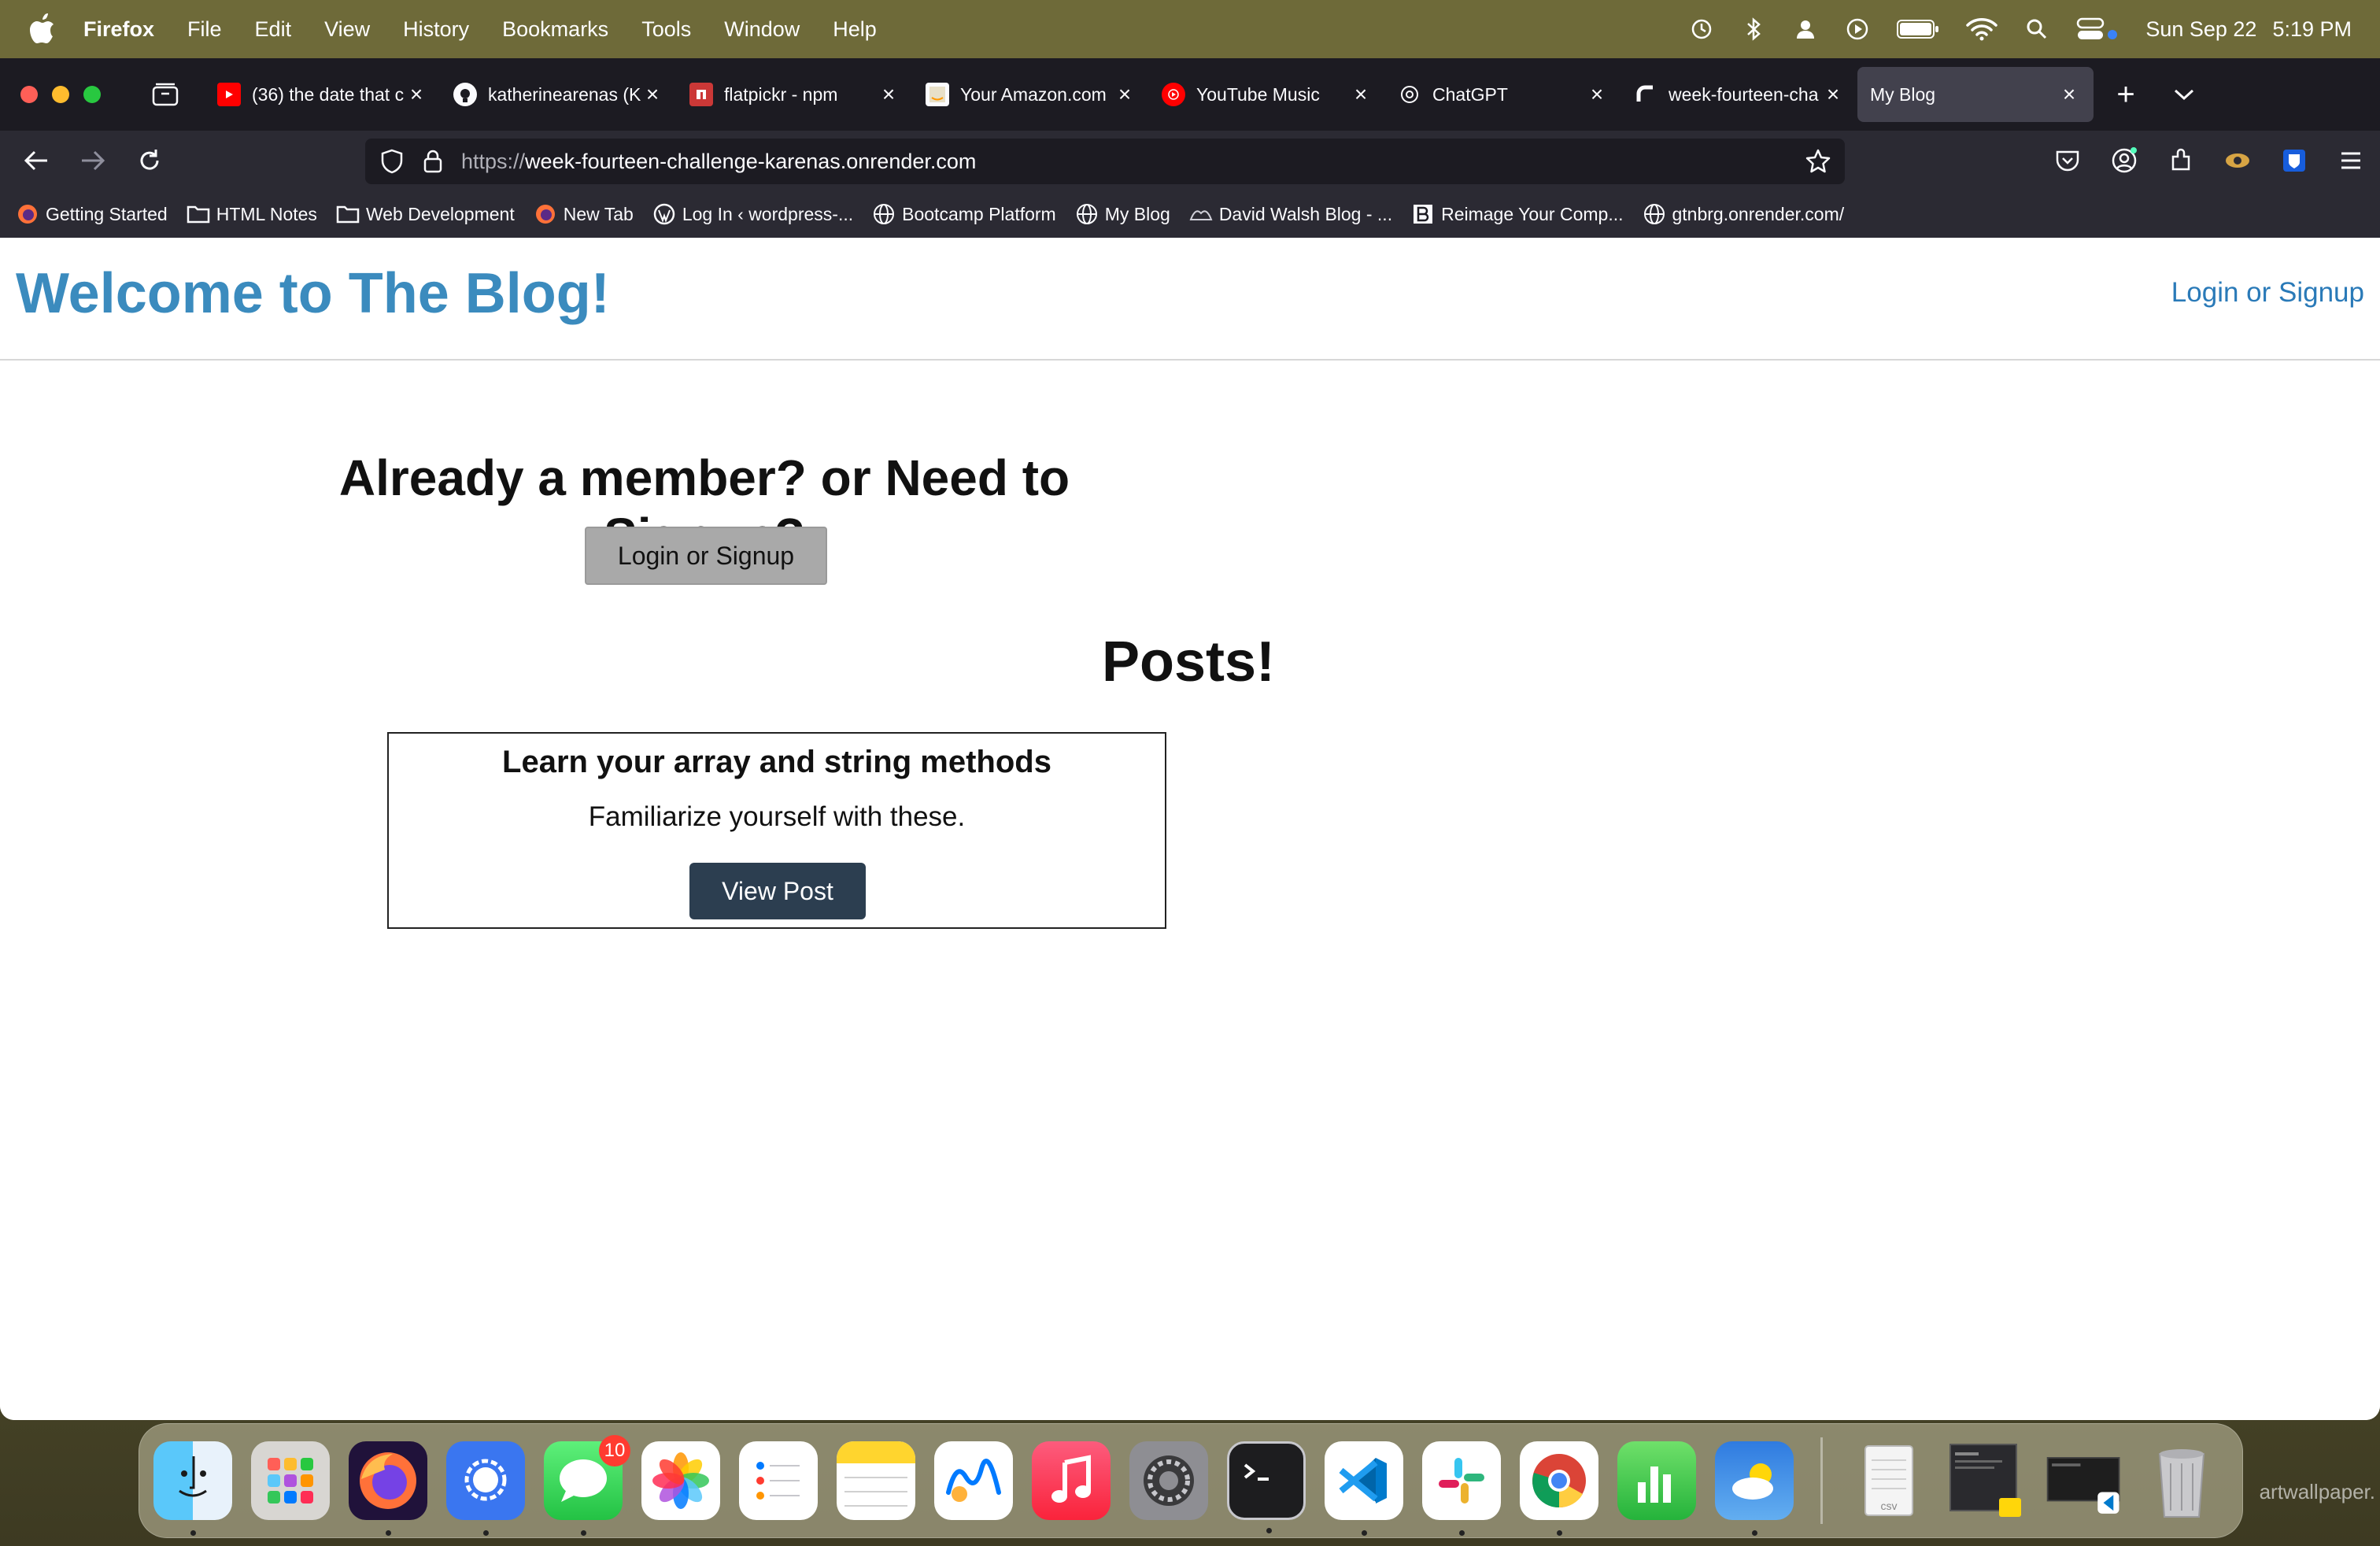 The width and height of the screenshot is (2380, 1546). Describe the element at coordinates (192, 1488) in the screenshot. I see `finder-icon` at that location.